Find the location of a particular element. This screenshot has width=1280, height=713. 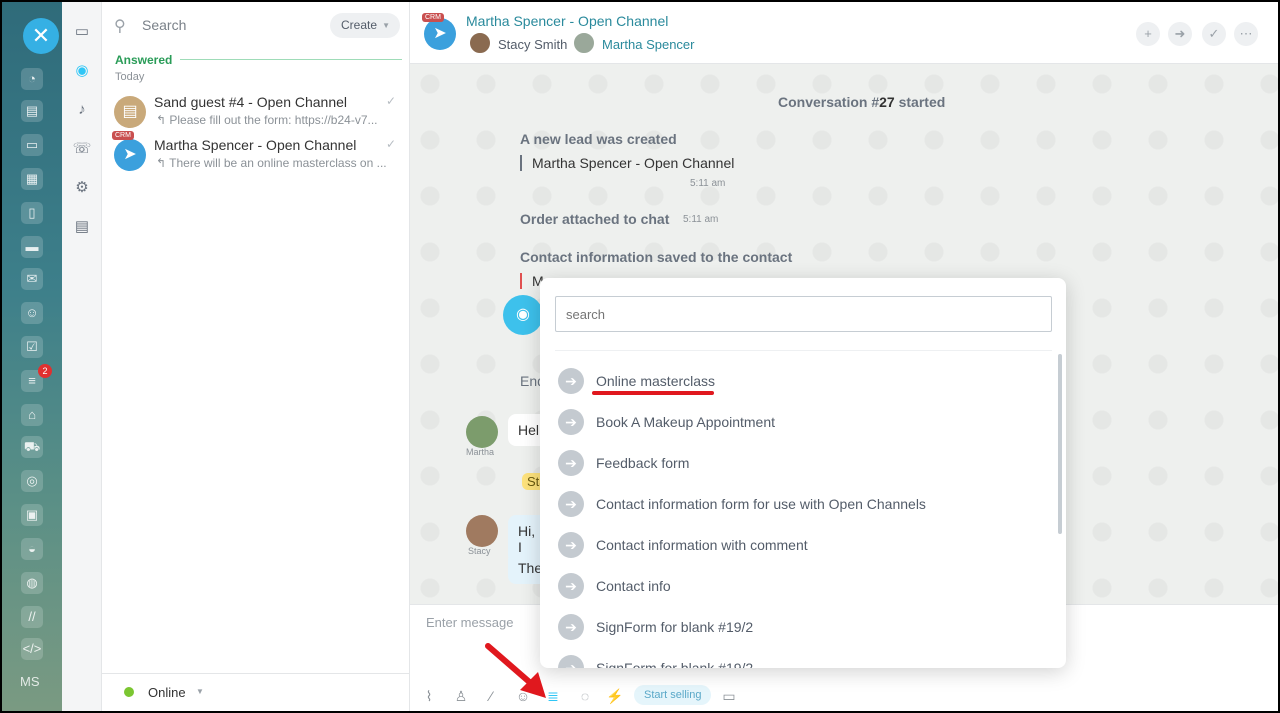

chat-bubble-icon: ▭ is located at coordinates (82, 32).